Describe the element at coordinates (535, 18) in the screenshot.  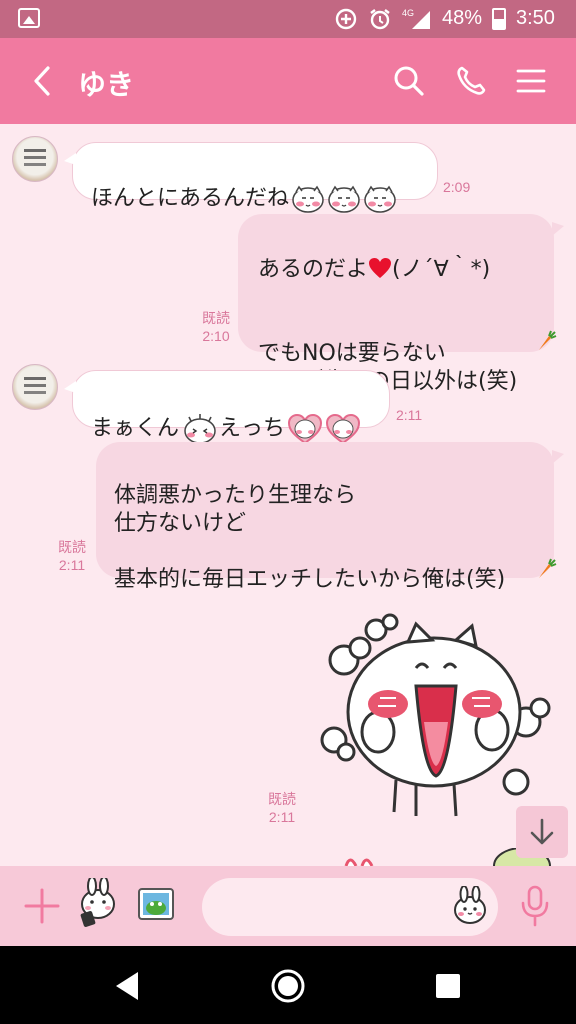
I see `status-clock: 3:50` at that location.